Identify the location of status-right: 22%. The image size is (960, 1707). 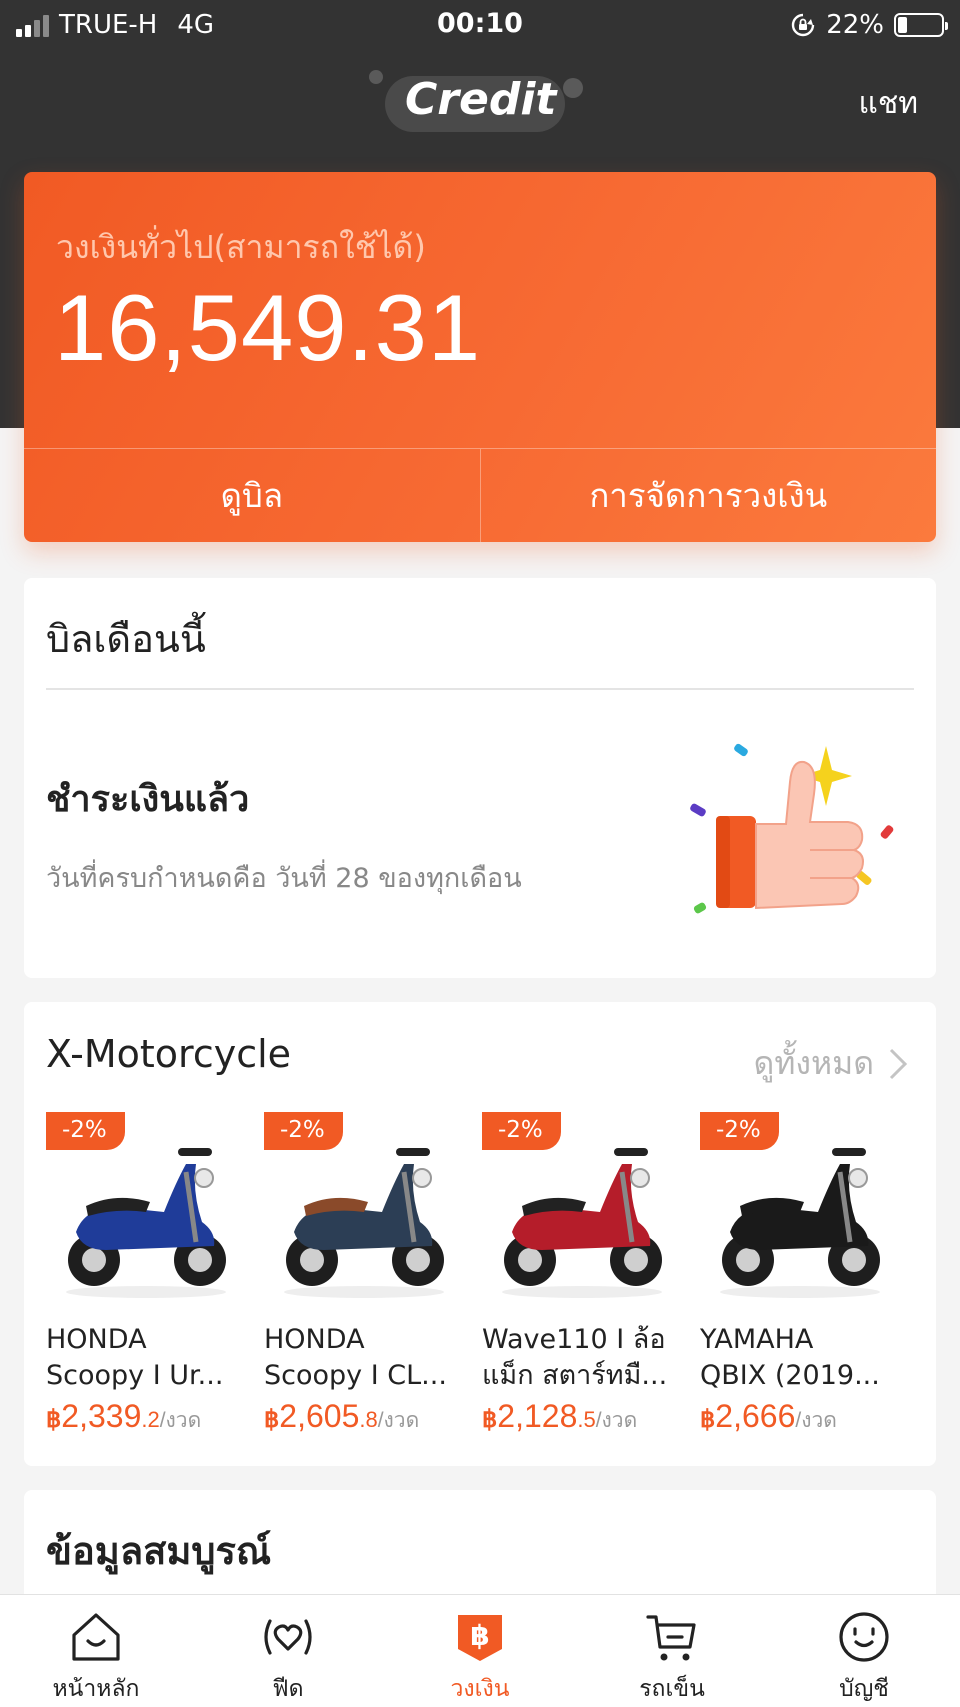
(869, 25).